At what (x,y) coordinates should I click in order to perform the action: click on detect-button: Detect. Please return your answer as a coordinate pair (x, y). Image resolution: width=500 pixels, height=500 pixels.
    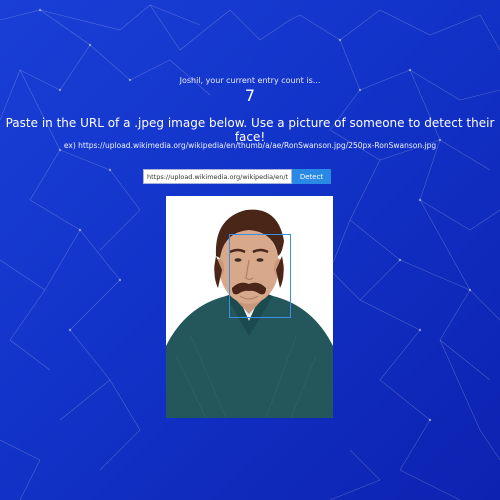
    Looking at the image, I should click on (311, 176).